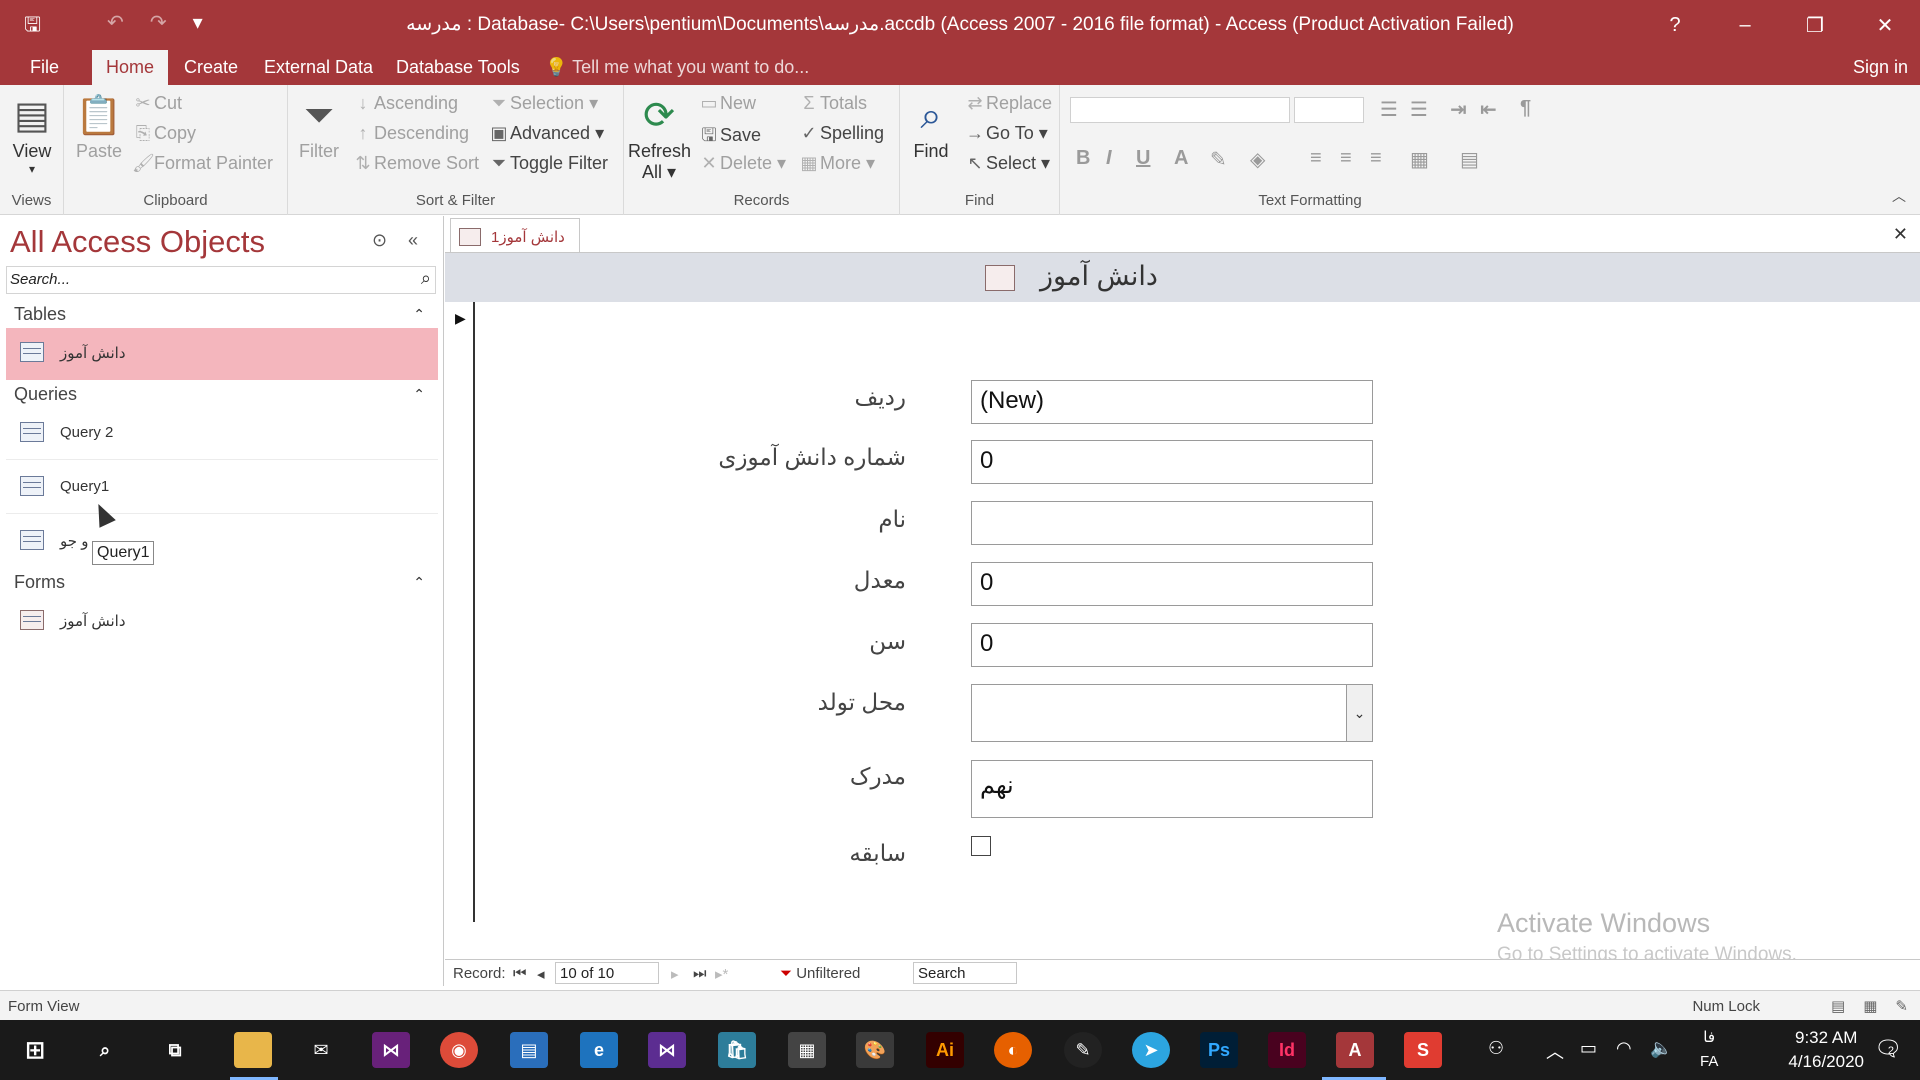 This screenshot has height=1080, width=1920. Describe the element at coordinates (1329, 110) in the screenshot. I see `font-size-box` at that location.